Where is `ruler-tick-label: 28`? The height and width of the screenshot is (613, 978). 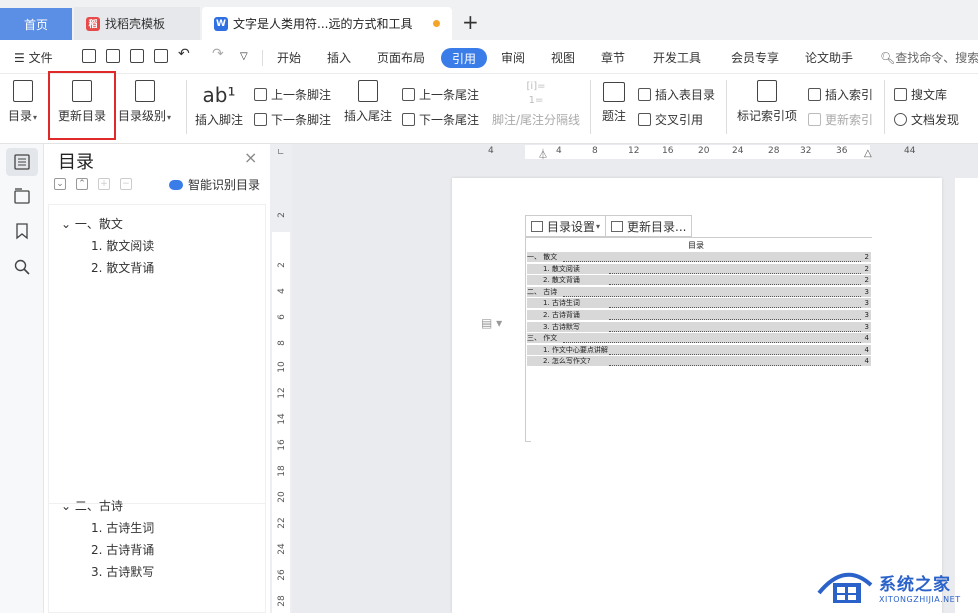 ruler-tick-label: 28 is located at coordinates (774, 151).